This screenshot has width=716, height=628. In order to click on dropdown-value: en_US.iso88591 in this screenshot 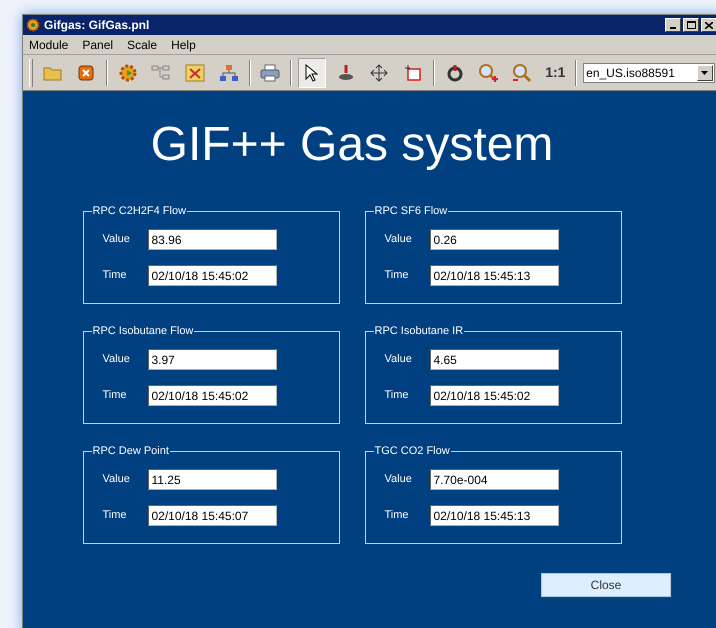, I will do `click(630, 73)`.